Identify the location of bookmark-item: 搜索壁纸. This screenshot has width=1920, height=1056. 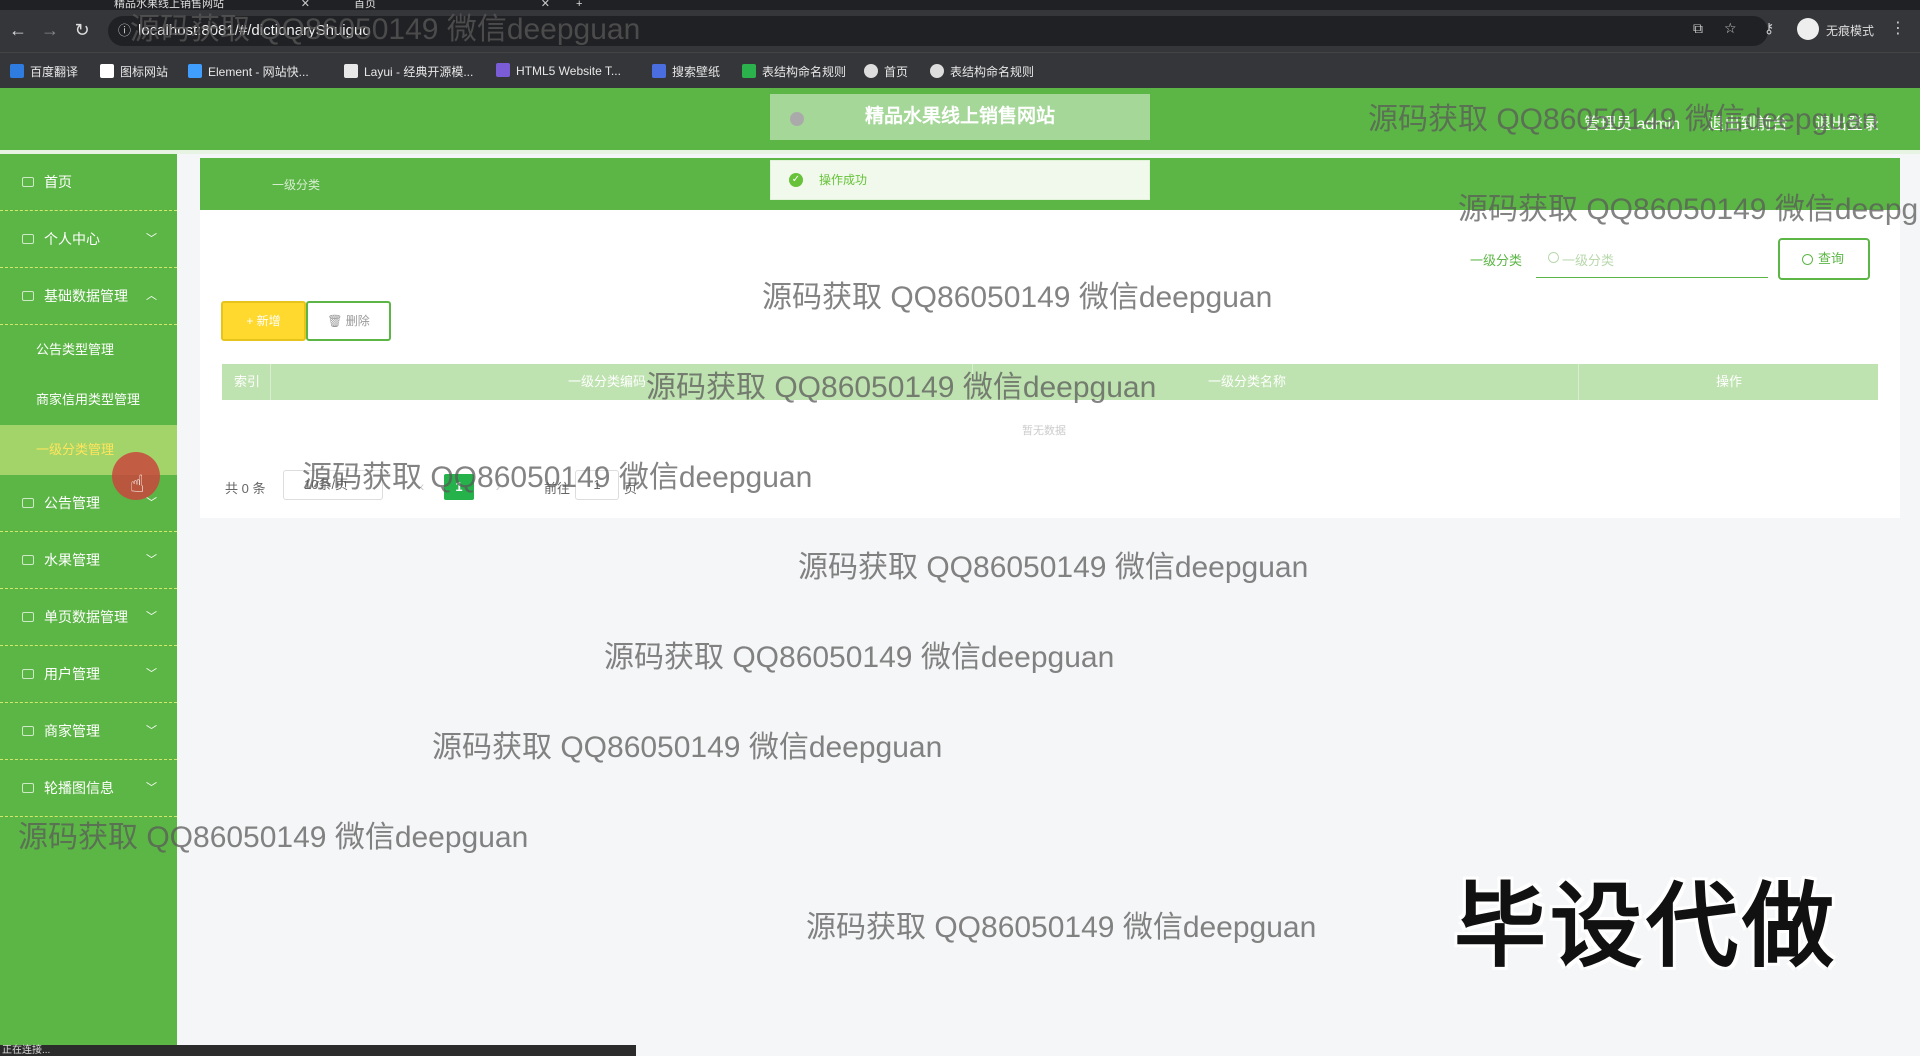
(686, 71).